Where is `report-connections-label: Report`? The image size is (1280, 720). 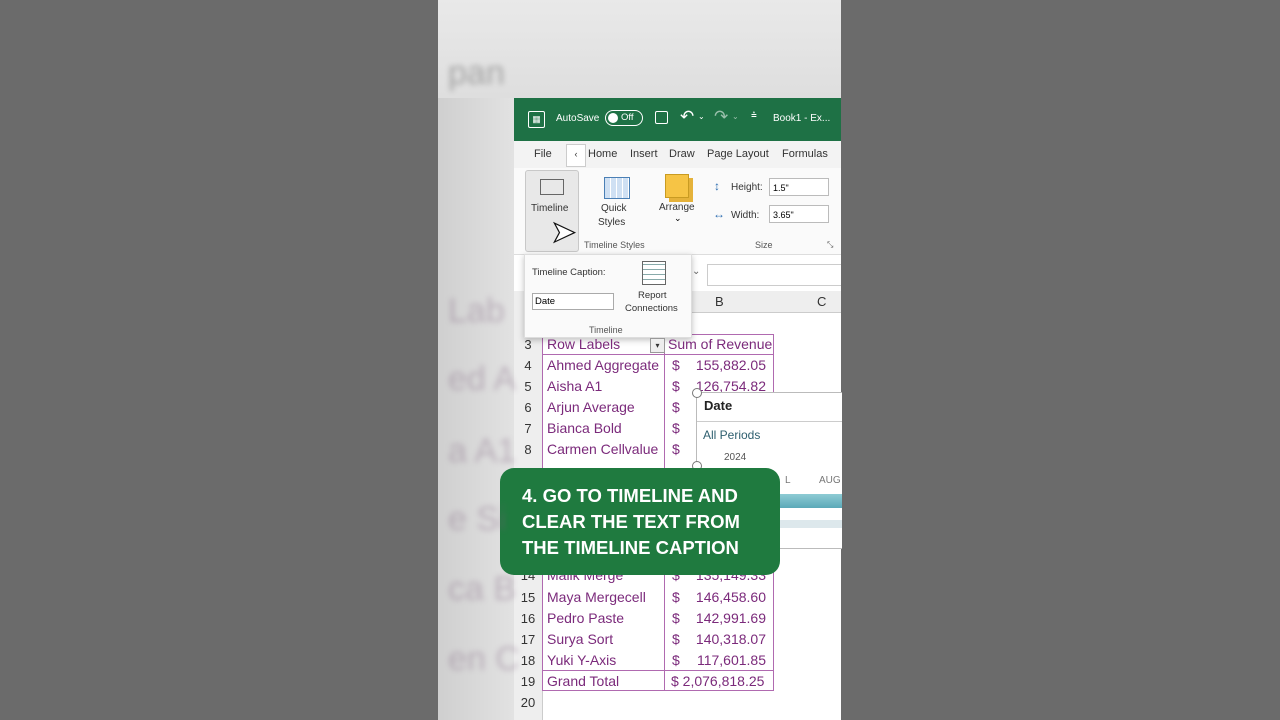 report-connections-label: Report is located at coordinates (652, 295).